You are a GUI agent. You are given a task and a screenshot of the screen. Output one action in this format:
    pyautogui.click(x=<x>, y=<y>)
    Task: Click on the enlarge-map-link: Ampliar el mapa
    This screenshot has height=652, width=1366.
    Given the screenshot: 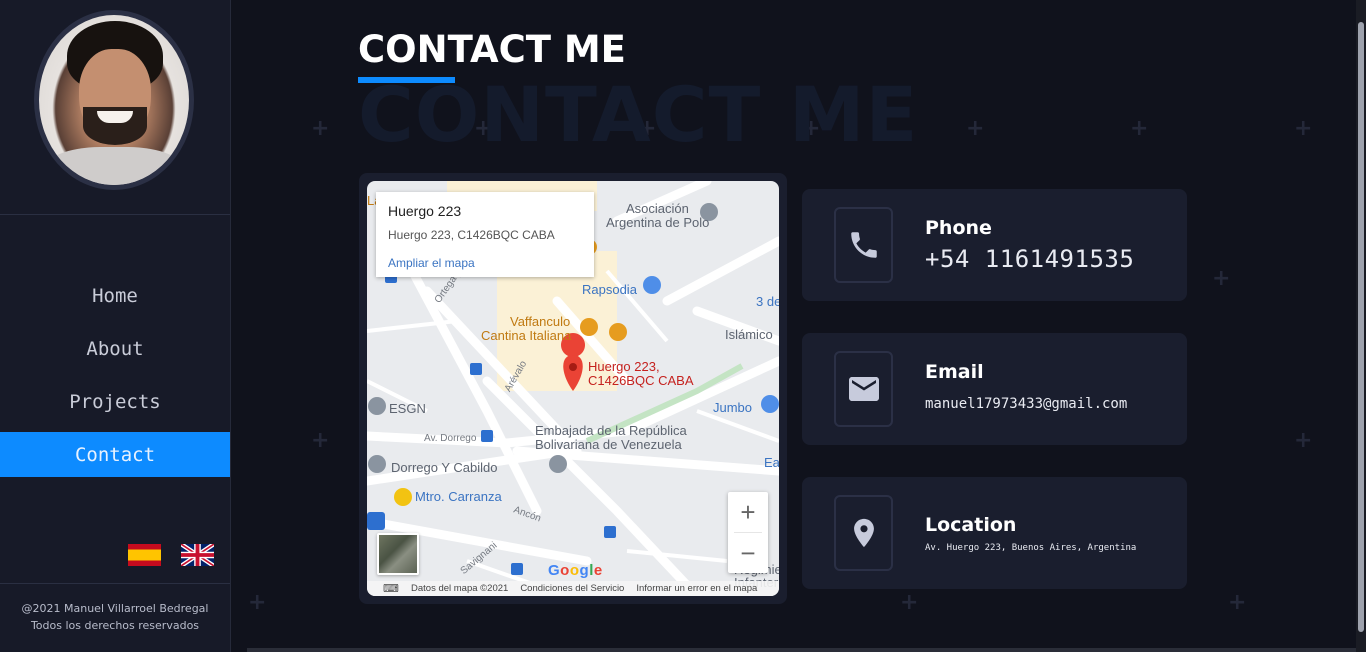 What is the action you would take?
    pyautogui.click(x=485, y=263)
    